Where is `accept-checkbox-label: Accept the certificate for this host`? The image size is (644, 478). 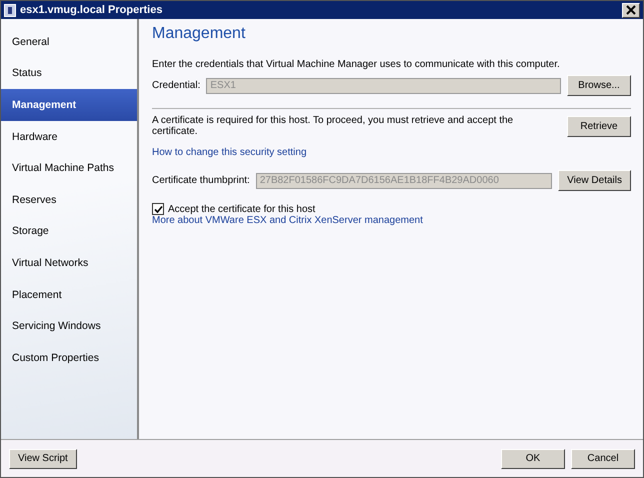 accept-checkbox-label: Accept the certificate for this host is located at coordinates (242, 209).